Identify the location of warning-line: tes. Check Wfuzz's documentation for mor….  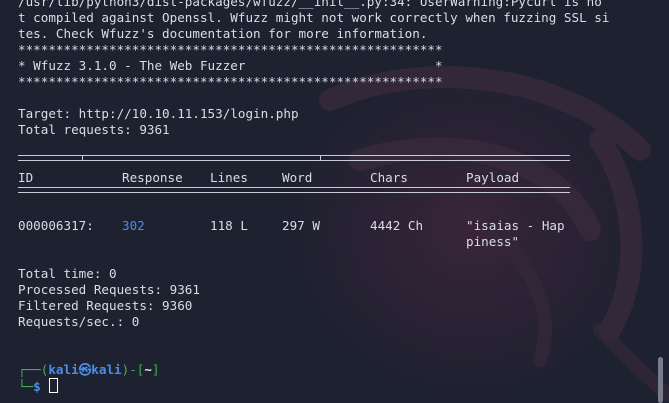
(223, 33).